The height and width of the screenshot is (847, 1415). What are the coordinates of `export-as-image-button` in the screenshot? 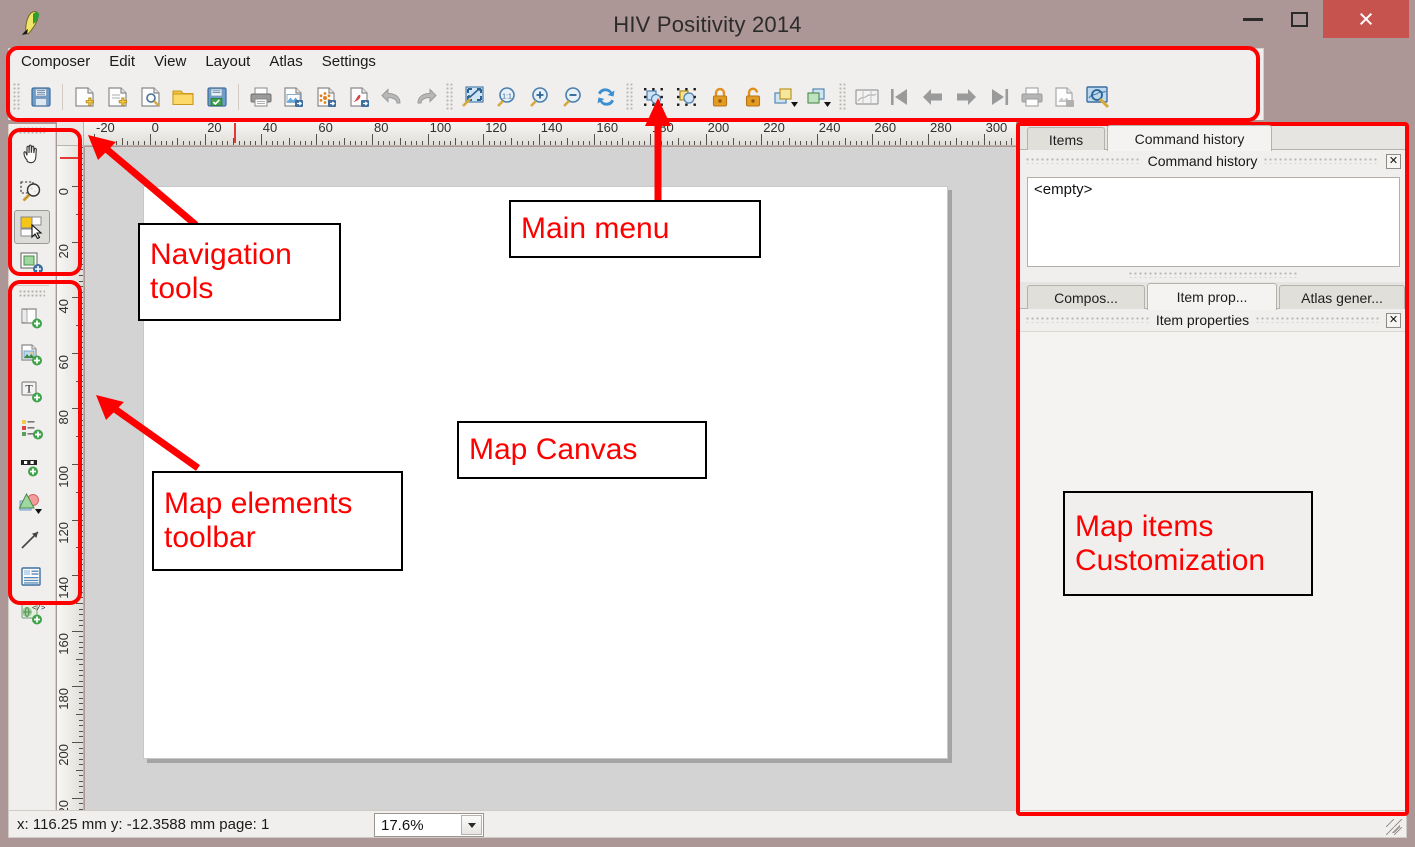 It's located at (293, 97).